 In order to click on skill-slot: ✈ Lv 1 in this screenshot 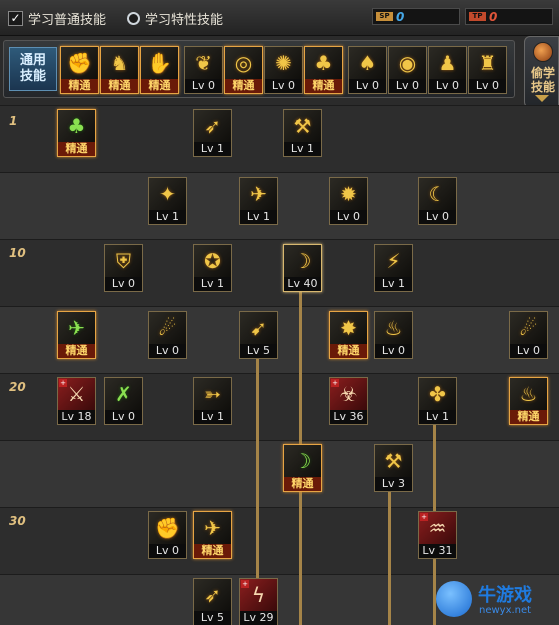, I will do `click(258, 201)`.